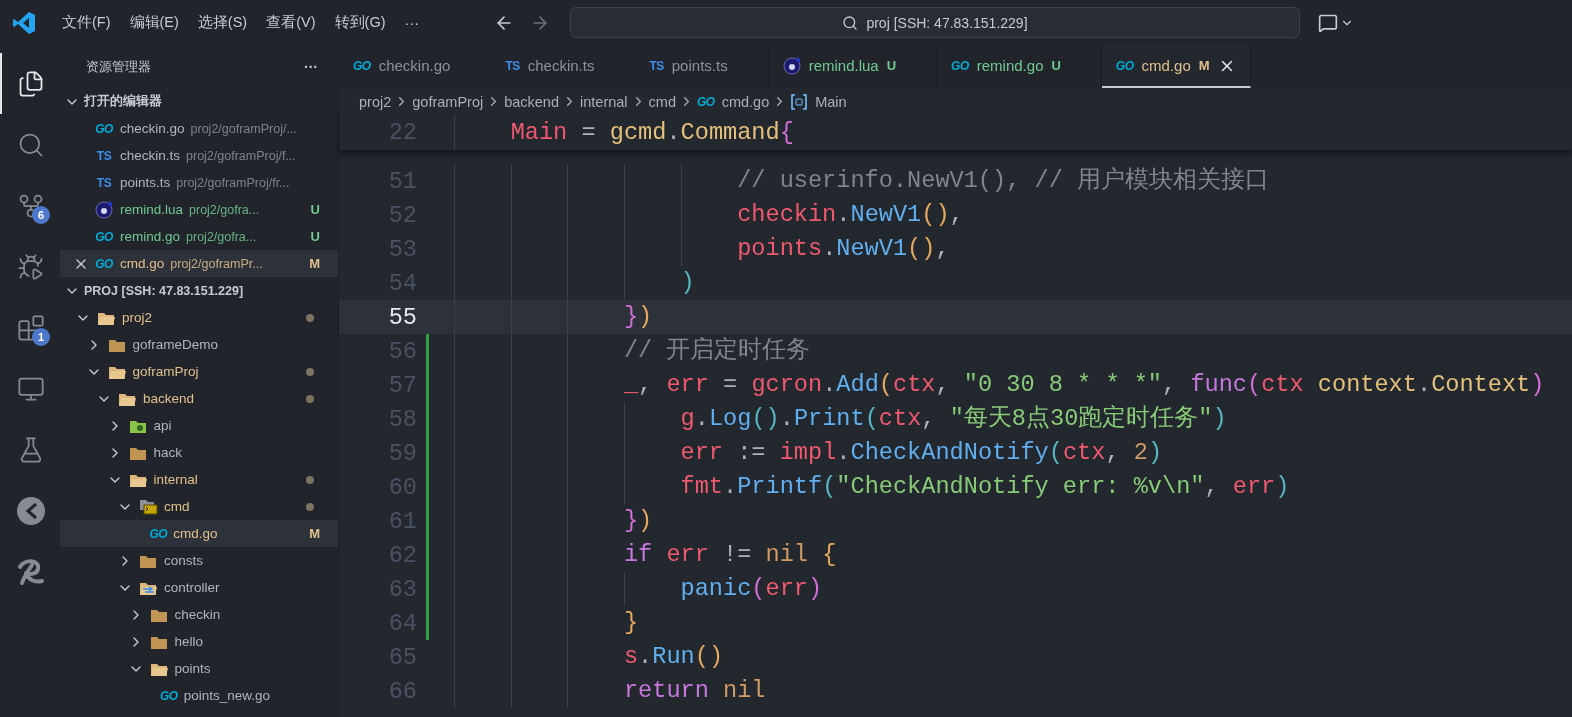  What do you see at coordinates (123, 101) in the screenshot?
I see `section-title: 打开的编辑器` at bounding box center [123, 101].